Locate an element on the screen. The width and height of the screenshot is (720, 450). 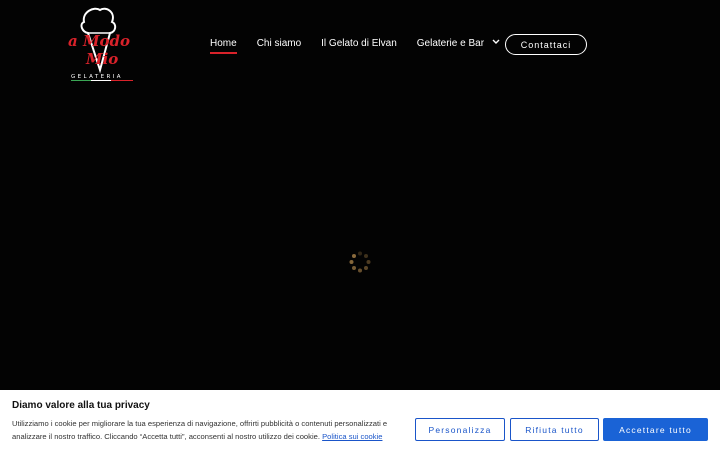
logo-line2: Mio is located at coordinates (101, 59).